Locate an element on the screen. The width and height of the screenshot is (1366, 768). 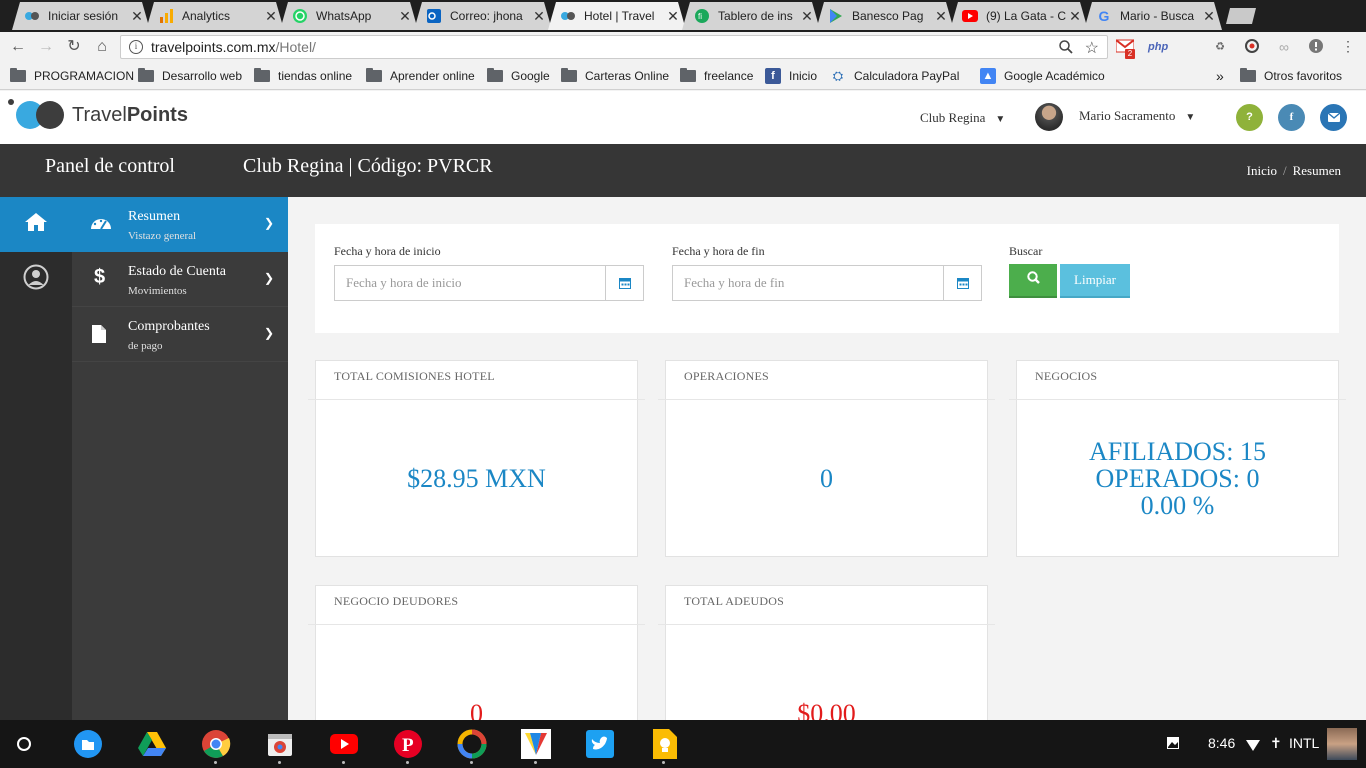
chrome-app-icon is located at coordinates (216, 746).